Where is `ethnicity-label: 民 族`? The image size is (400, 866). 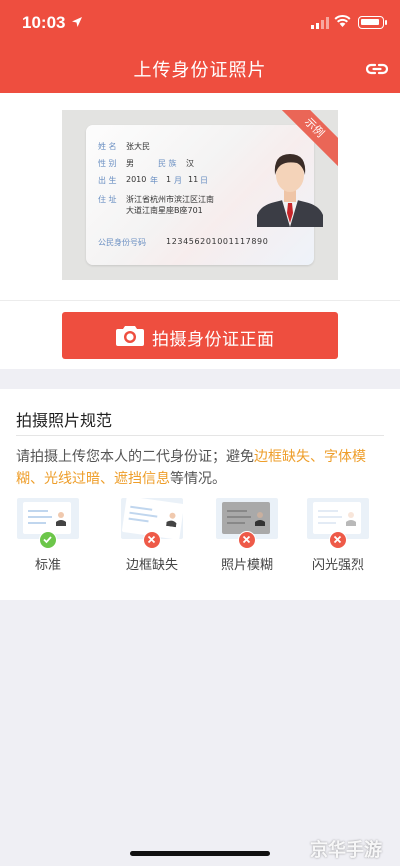
ethnicity-label: 民 族 is located at coordinates (167, 163).